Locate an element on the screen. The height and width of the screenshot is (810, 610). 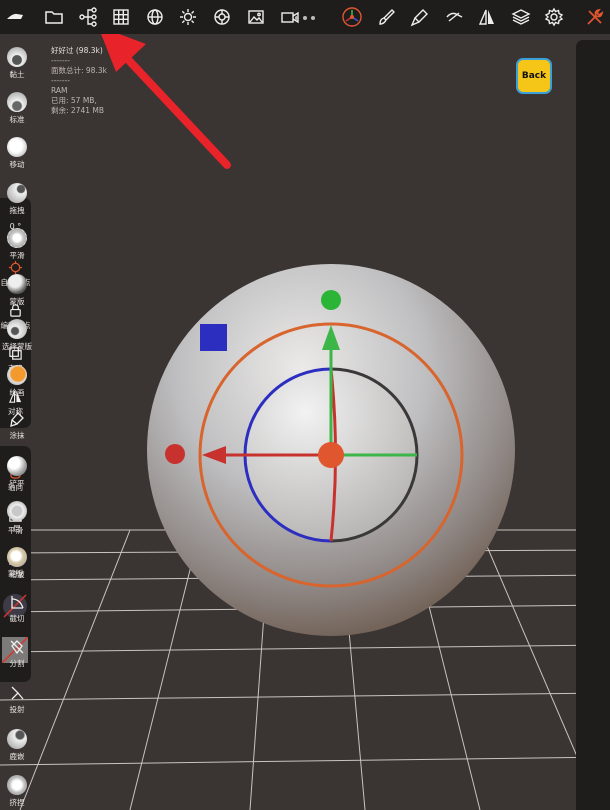
image-icon is located at coordinates (256, 17).